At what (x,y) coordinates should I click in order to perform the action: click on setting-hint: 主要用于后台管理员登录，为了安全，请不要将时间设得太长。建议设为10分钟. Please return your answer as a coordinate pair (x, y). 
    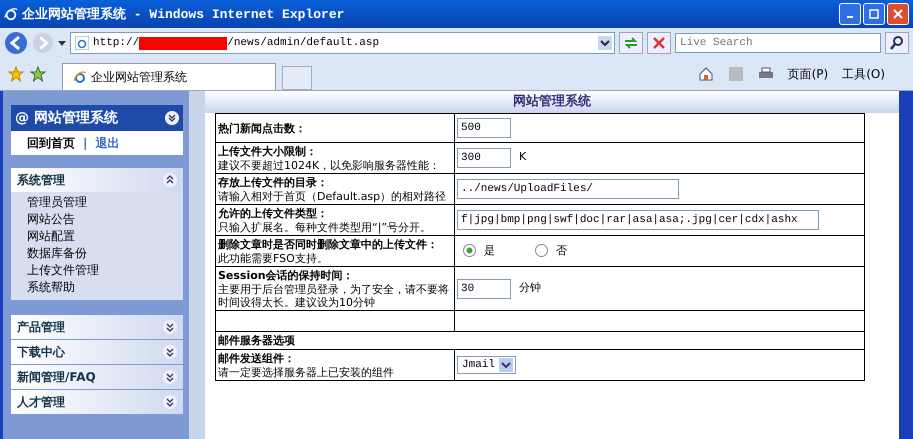
    Looking at the image, I should click on (334, 296).